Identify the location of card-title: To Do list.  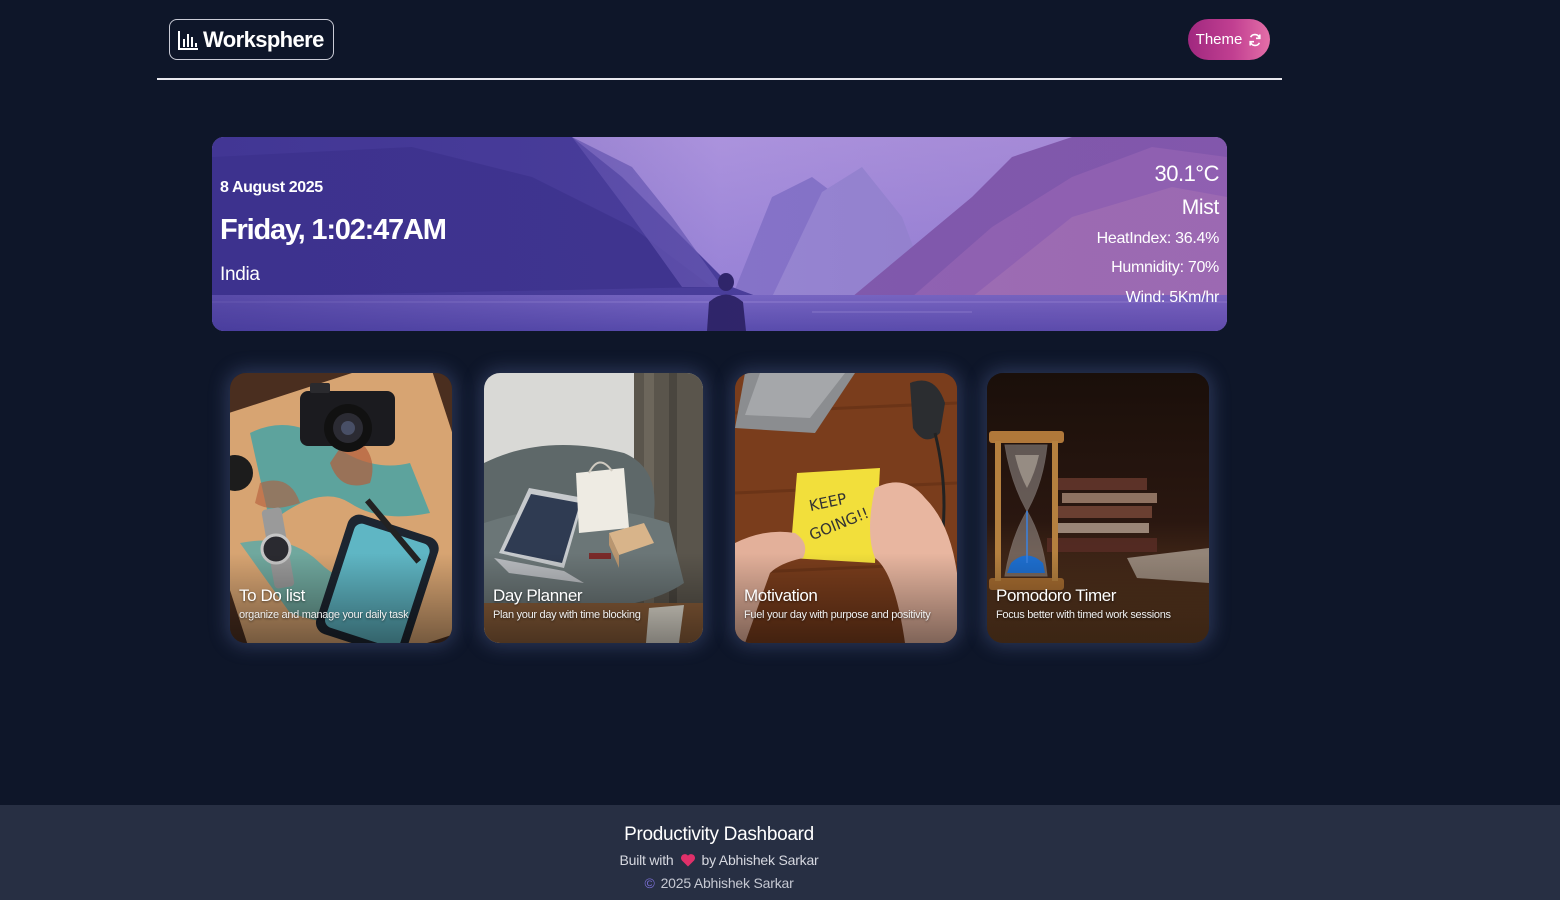
(272, 595).